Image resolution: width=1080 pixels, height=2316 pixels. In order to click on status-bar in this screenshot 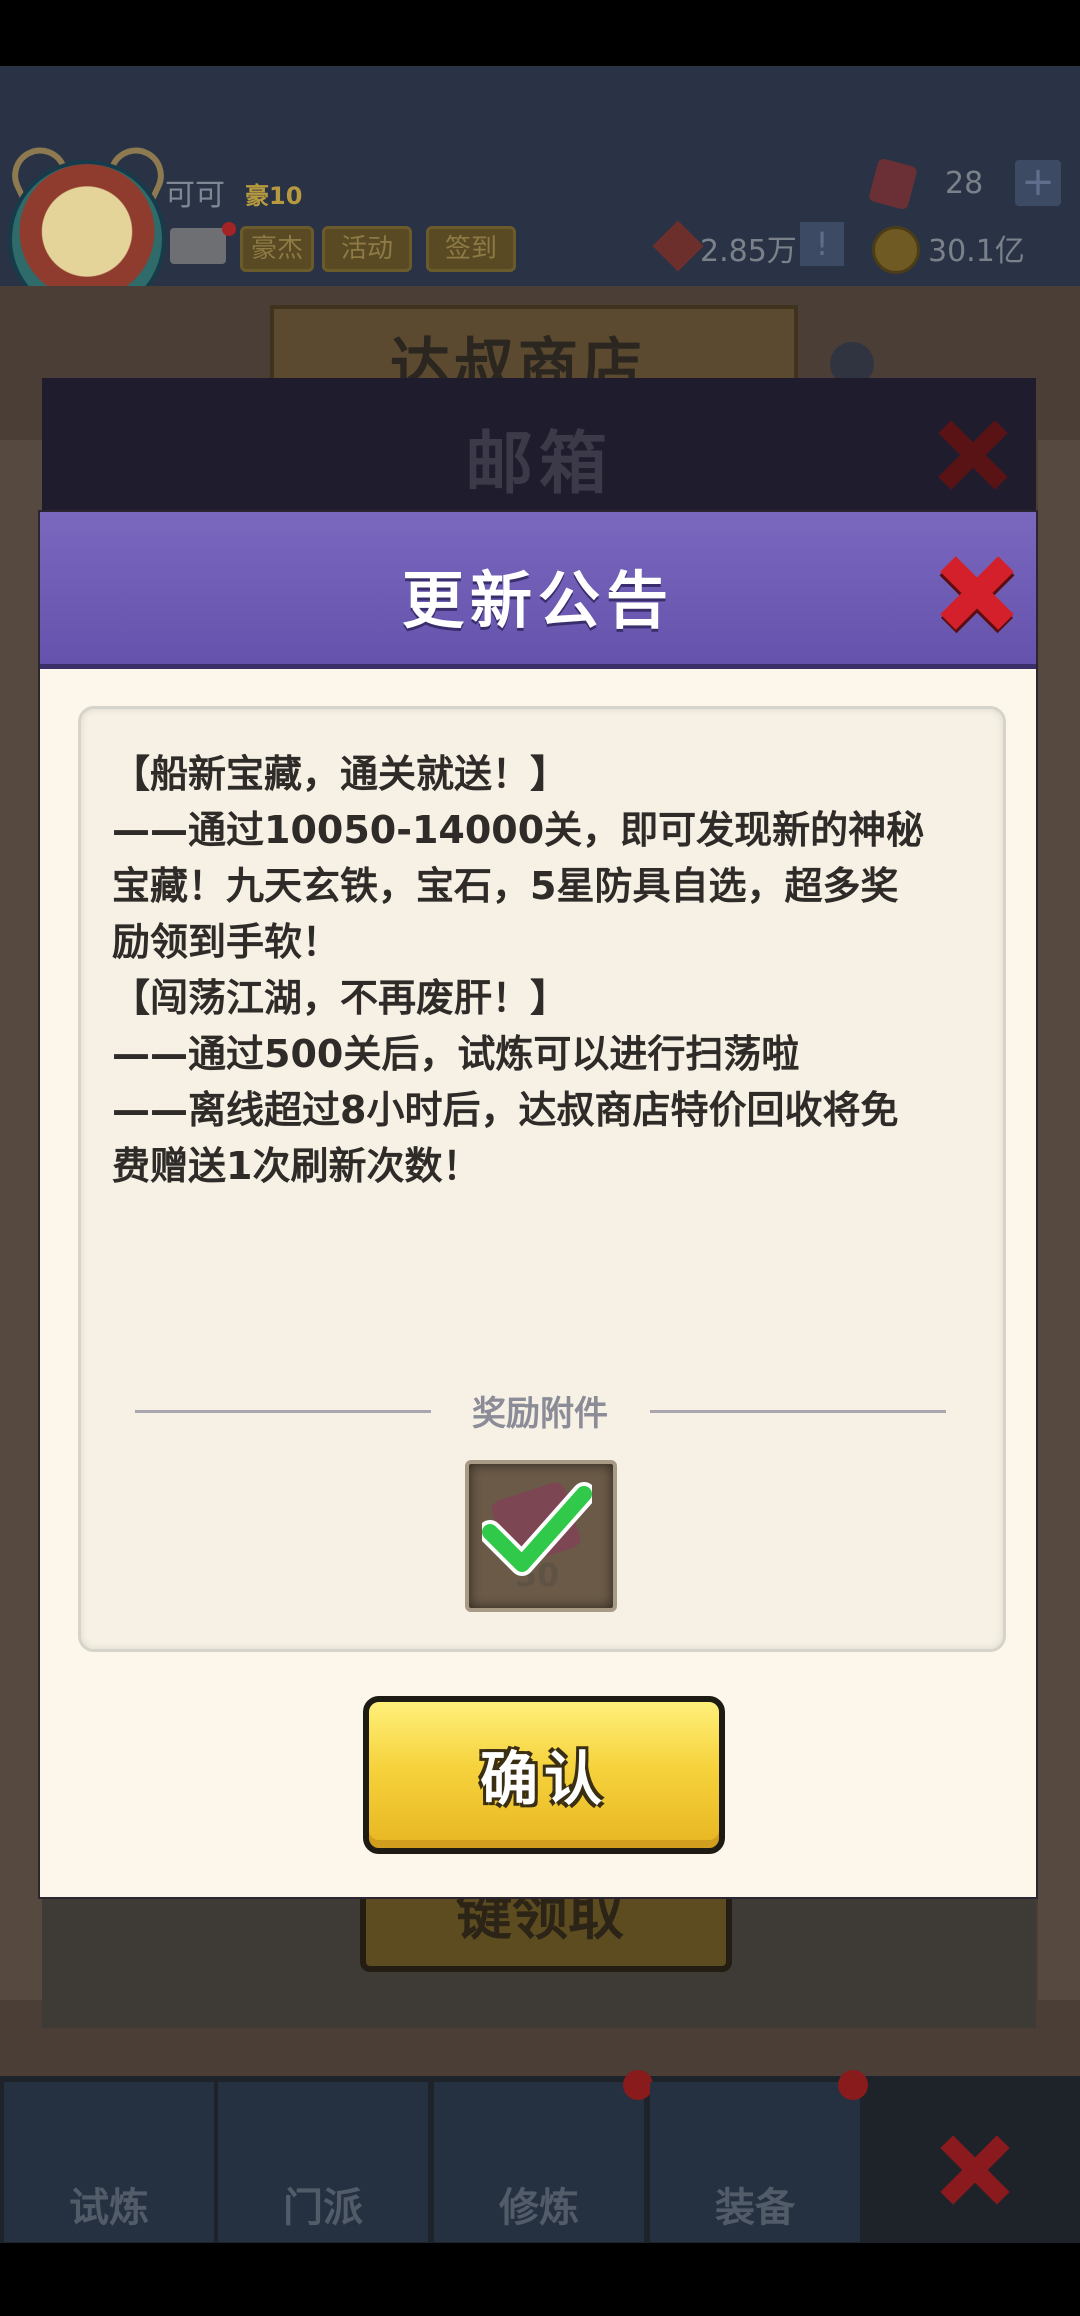, I will do `click(540, 33)`.